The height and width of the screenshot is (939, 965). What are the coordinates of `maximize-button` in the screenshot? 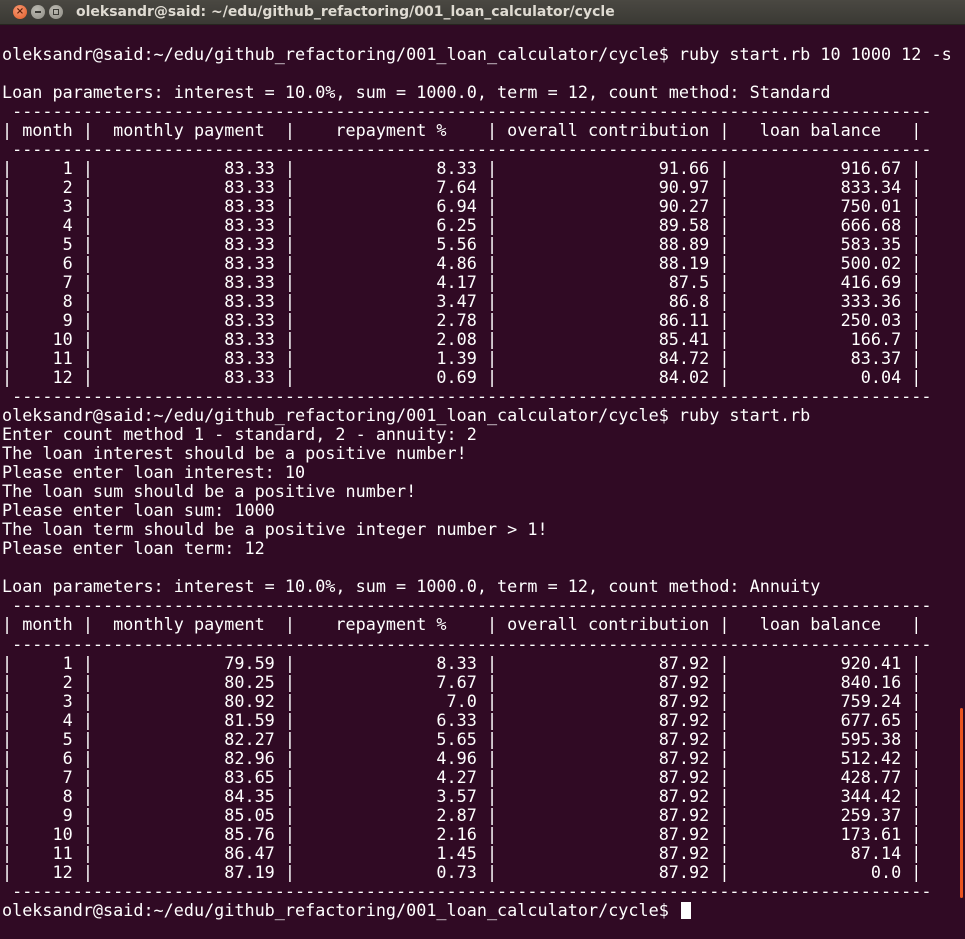 It's located at (56, 12).